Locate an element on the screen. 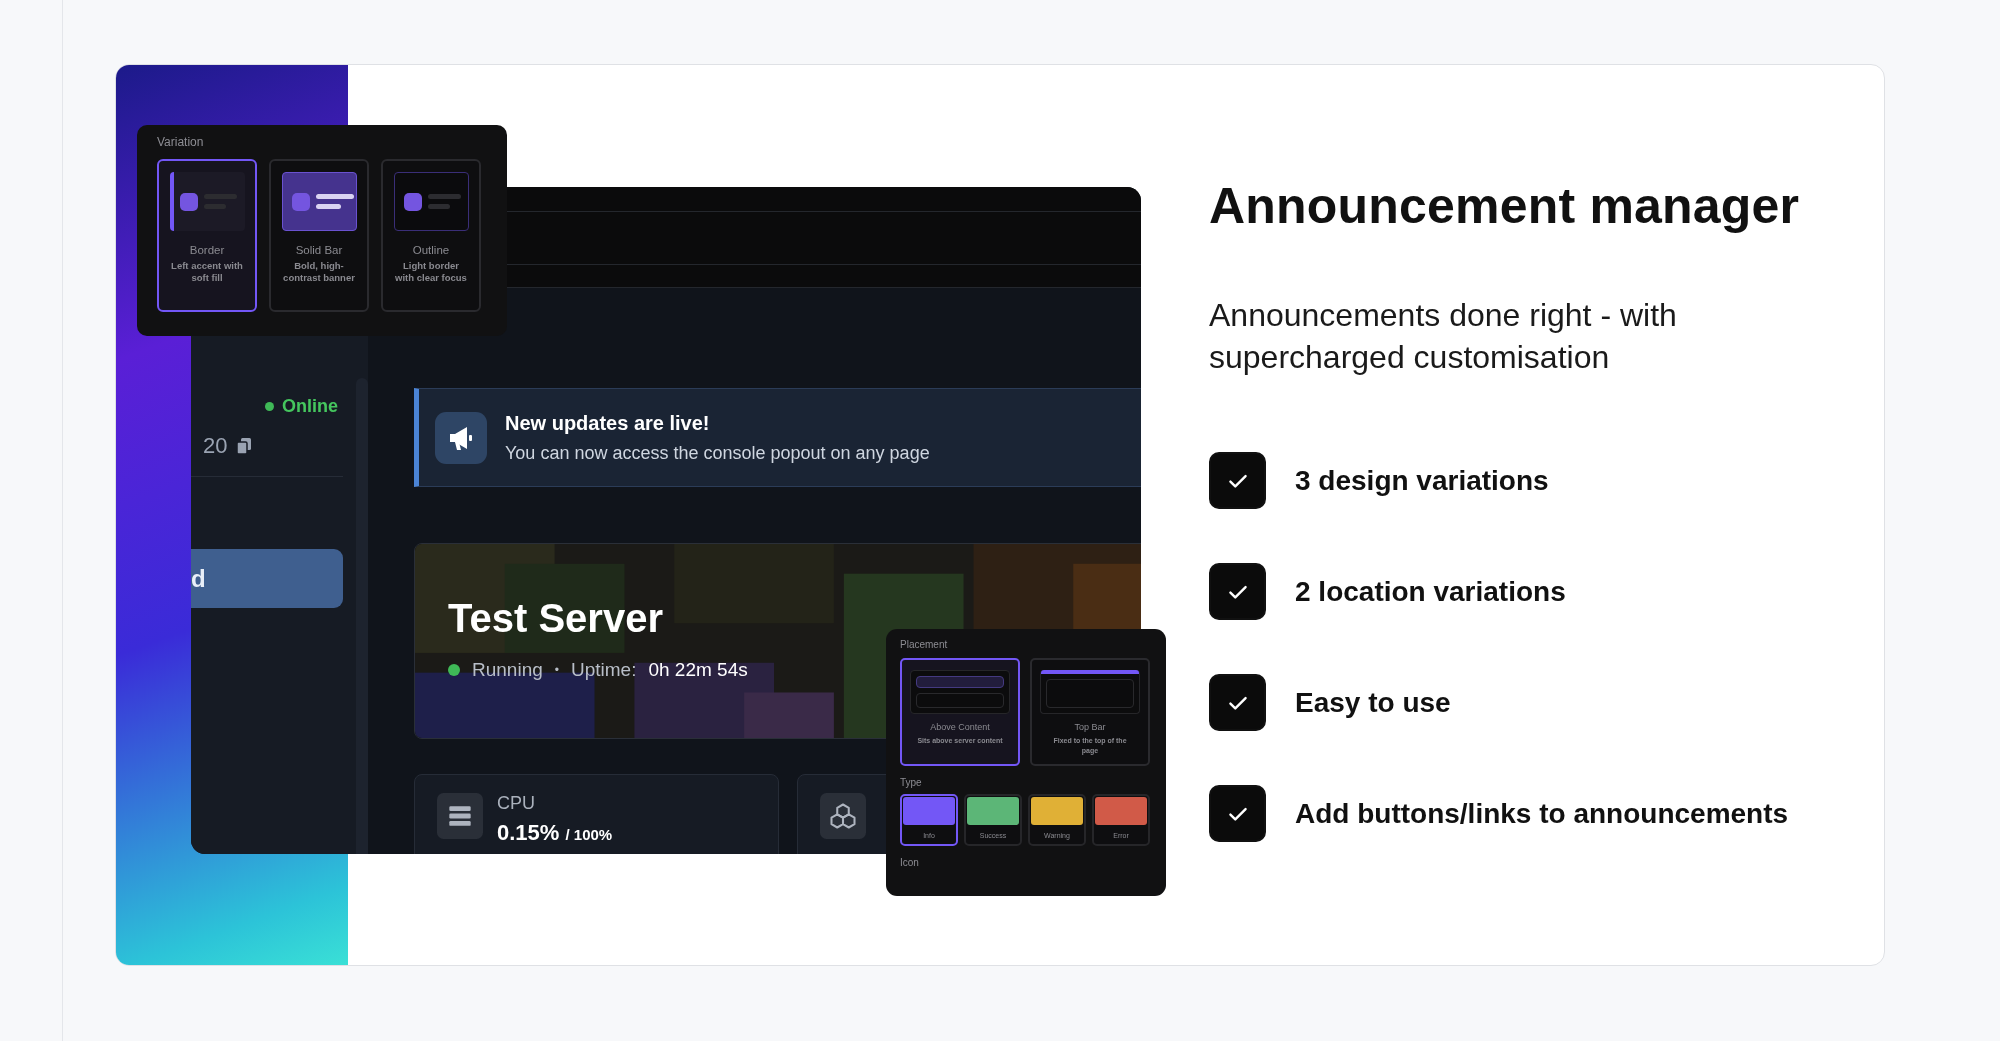 The width and height of the screenshot is (2000, 1041). panel-title: Placement is located at coordinates (924, 644).